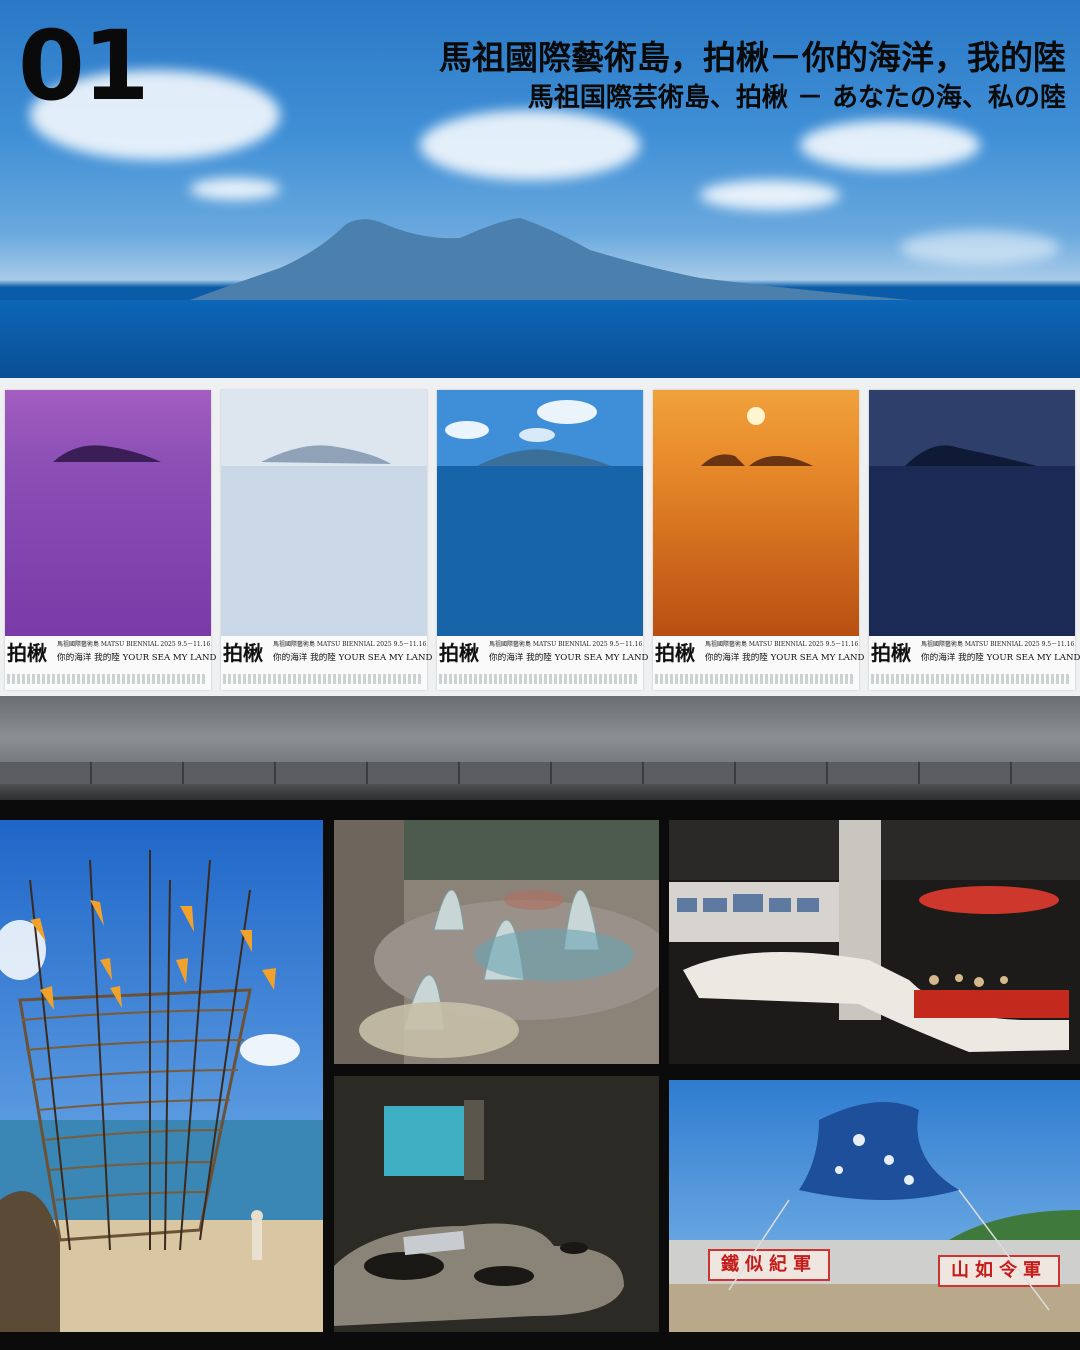 This screenshot has width=1080, height=1350. Describe the element at coordinates (769, 1264) in the screenshot. I see `banner-left: 鐵似紀軍` at that location.